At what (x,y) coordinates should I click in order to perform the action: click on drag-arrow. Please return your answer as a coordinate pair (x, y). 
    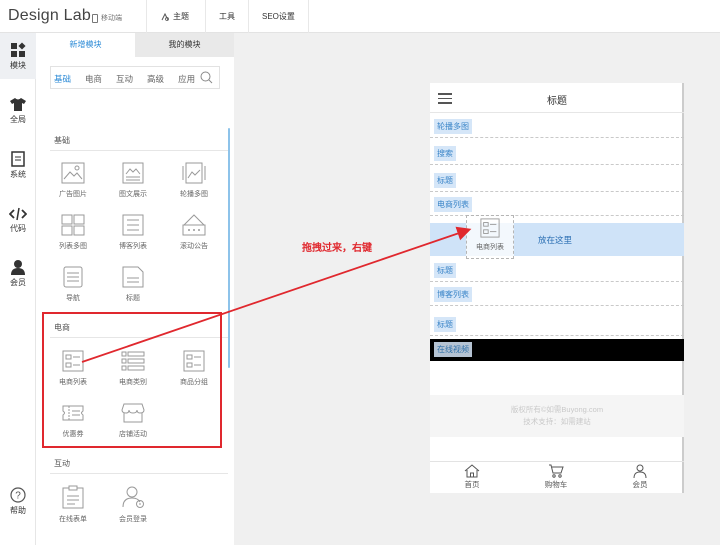
    Looking at the image, I should click on (276, 294).